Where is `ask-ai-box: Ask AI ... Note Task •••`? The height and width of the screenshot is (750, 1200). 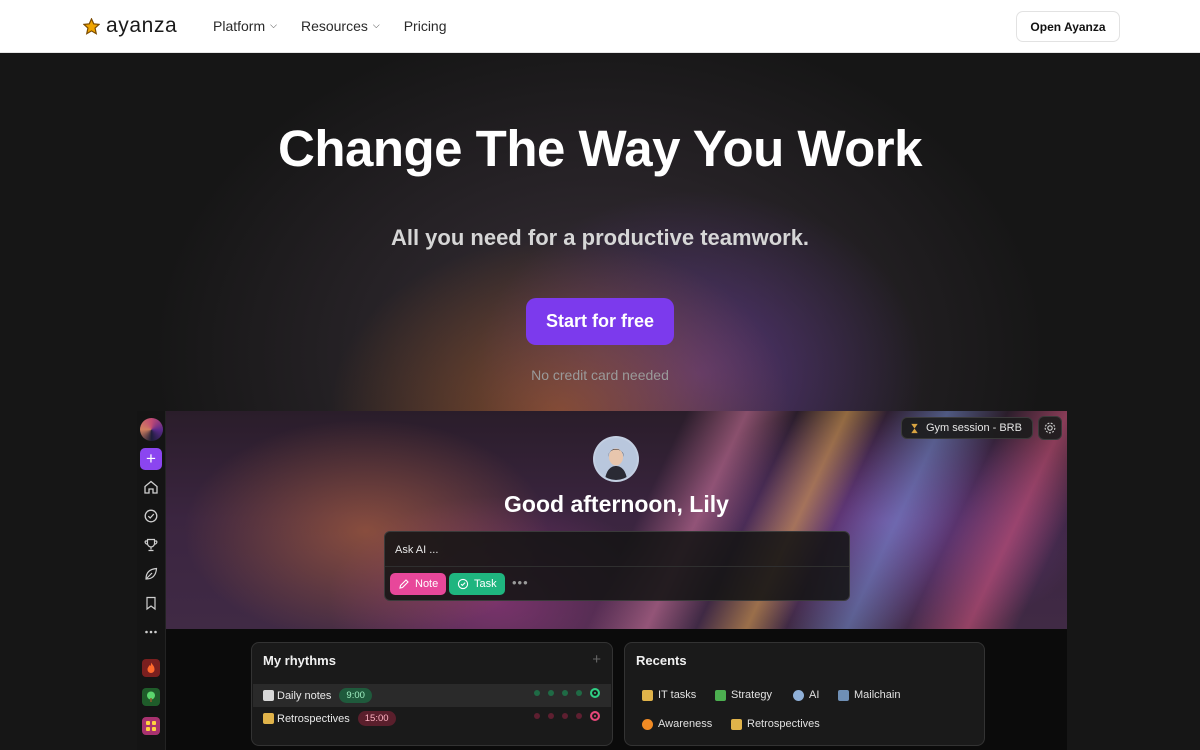
ask-ai-box: Ask AI ... Note Task ••• is located at coordinates (617, 566).